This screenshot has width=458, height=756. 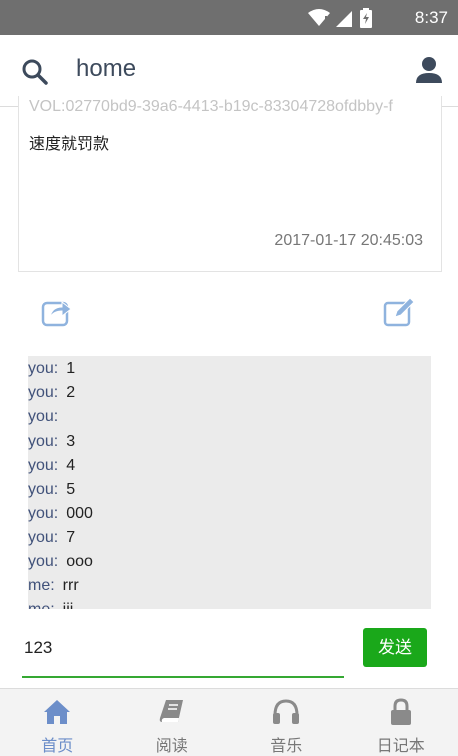 I want to click on input-underline, so click(x=183, y=677).